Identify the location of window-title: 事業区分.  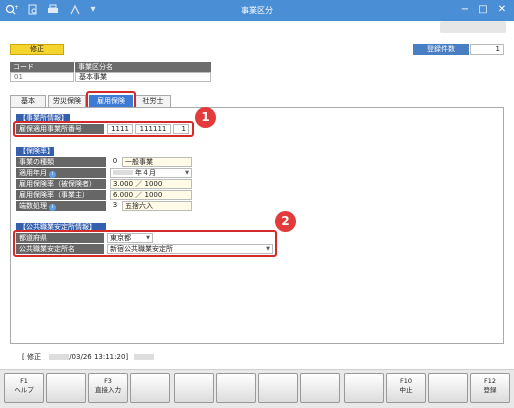
(257, 10).